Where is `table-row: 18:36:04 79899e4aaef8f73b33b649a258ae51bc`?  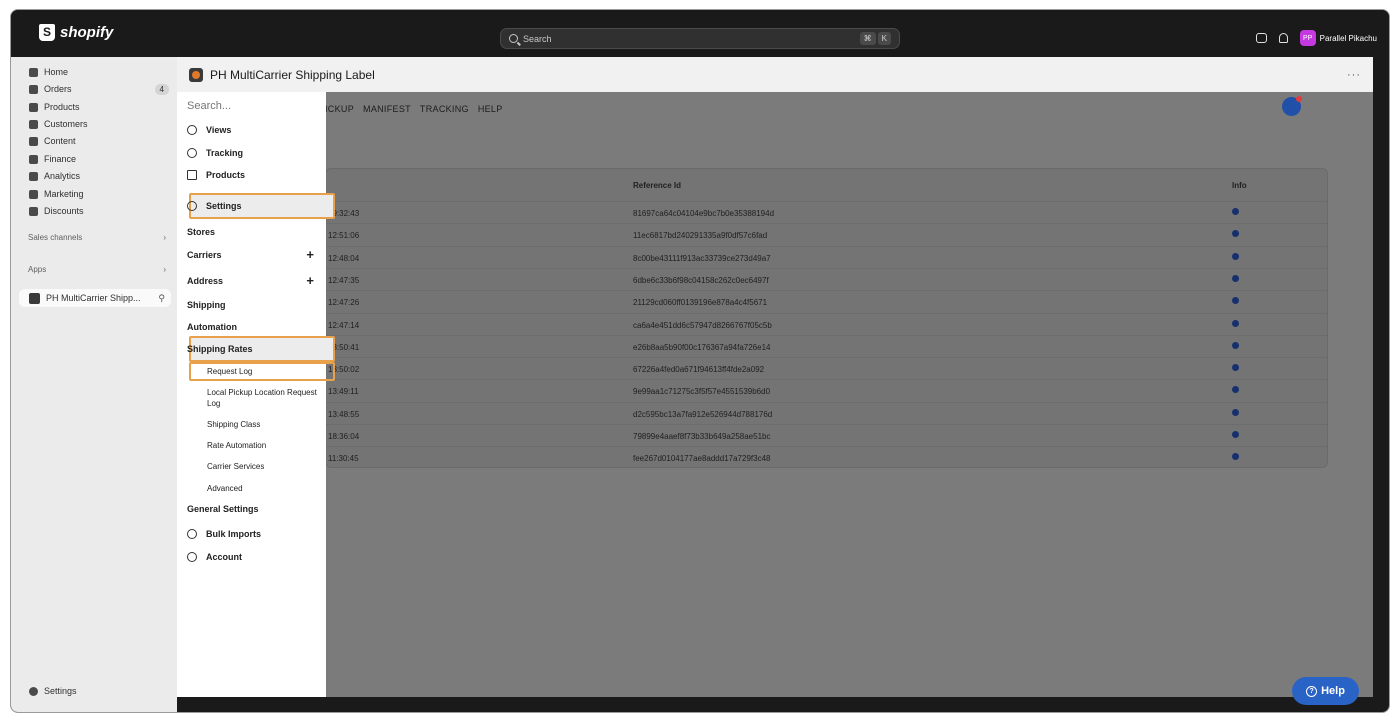 table-row: 18:36:04 79899e4aaef8f73b33b649a258ae51bc is located at coordinates (826, 435).